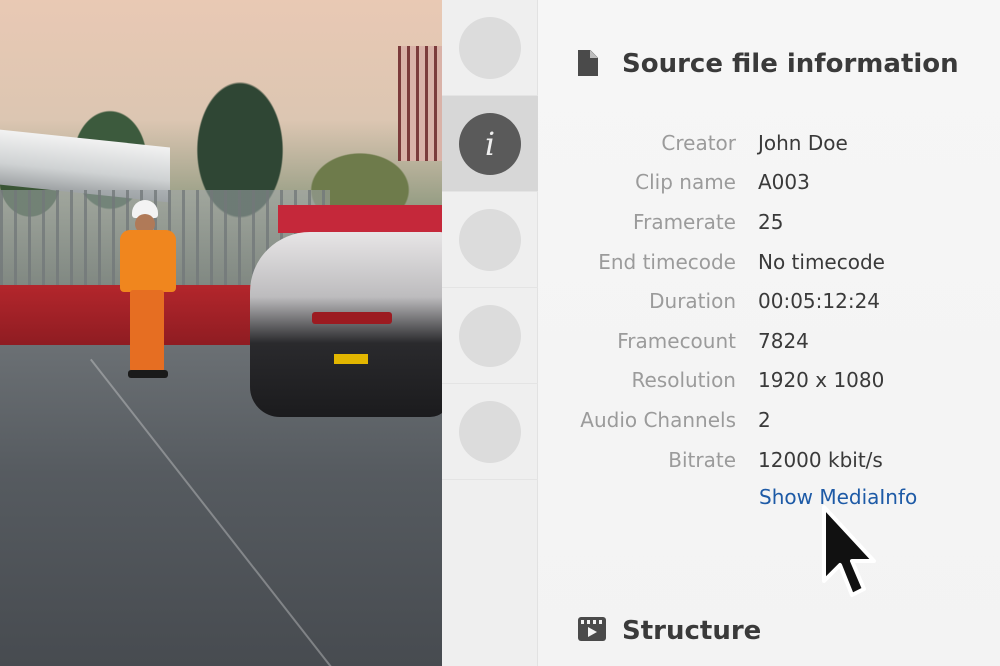 The image size is (1000, 666). I want to click on field-value: 1920 x 1080, so click(821, 380).